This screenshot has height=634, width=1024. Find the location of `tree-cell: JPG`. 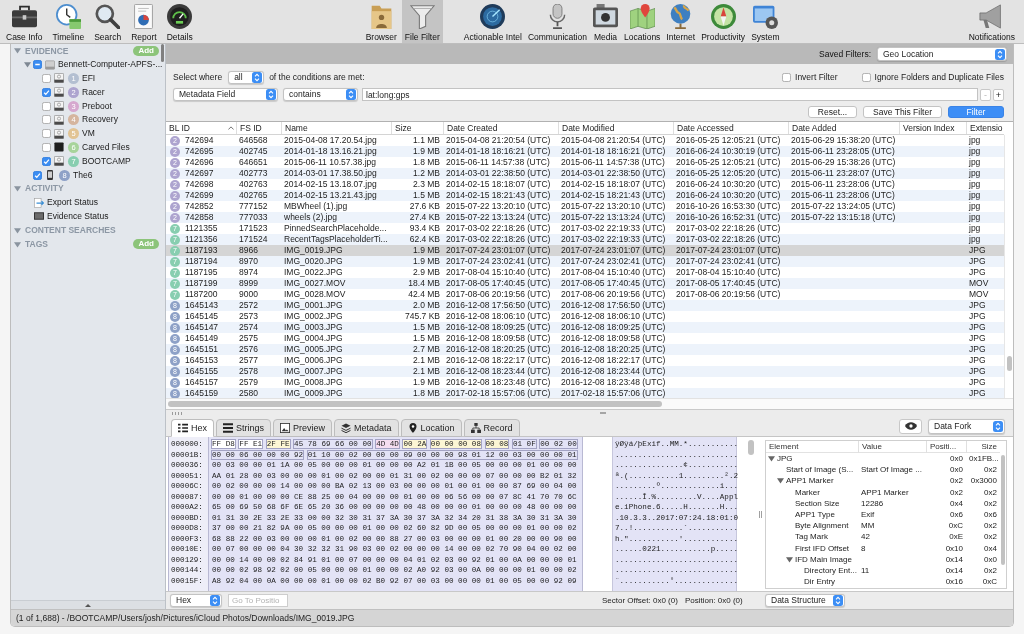

tree-cell: JPG is located at coordinates (785, 459).